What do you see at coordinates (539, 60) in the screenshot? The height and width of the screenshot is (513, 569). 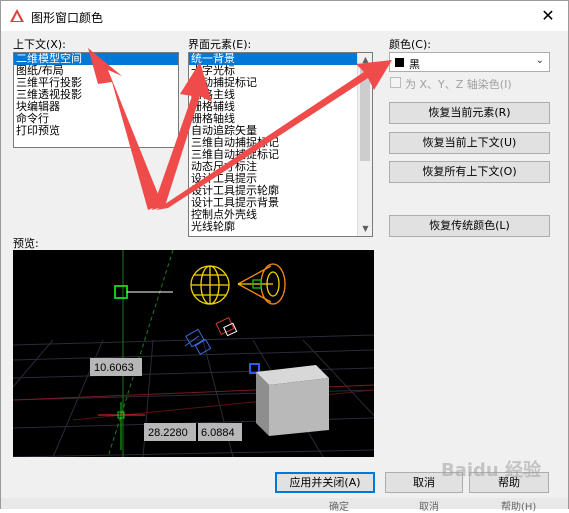 I see `chevron-down-icon: ⌄` at bounding box center [539, 60].